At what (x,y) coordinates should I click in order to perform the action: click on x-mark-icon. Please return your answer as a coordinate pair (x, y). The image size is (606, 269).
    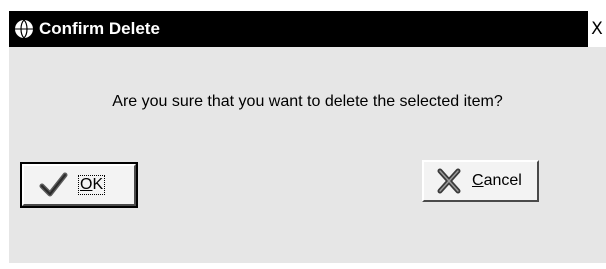
    Looking at the image, I should click on (449, 181).